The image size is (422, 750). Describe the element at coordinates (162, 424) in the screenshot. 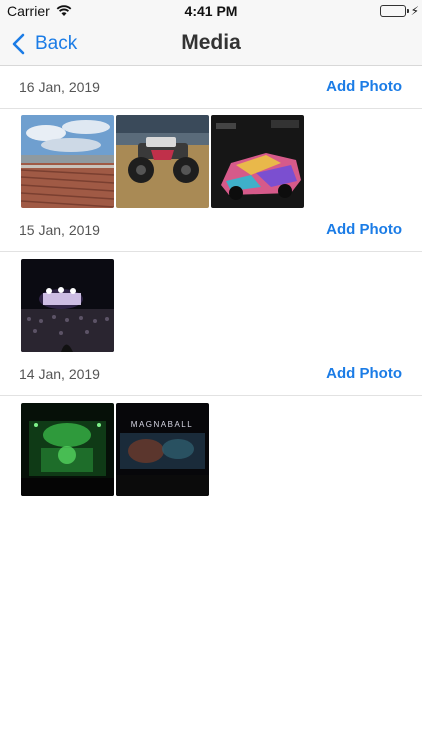

I see `svg-text: MAGNABALL` at that location.